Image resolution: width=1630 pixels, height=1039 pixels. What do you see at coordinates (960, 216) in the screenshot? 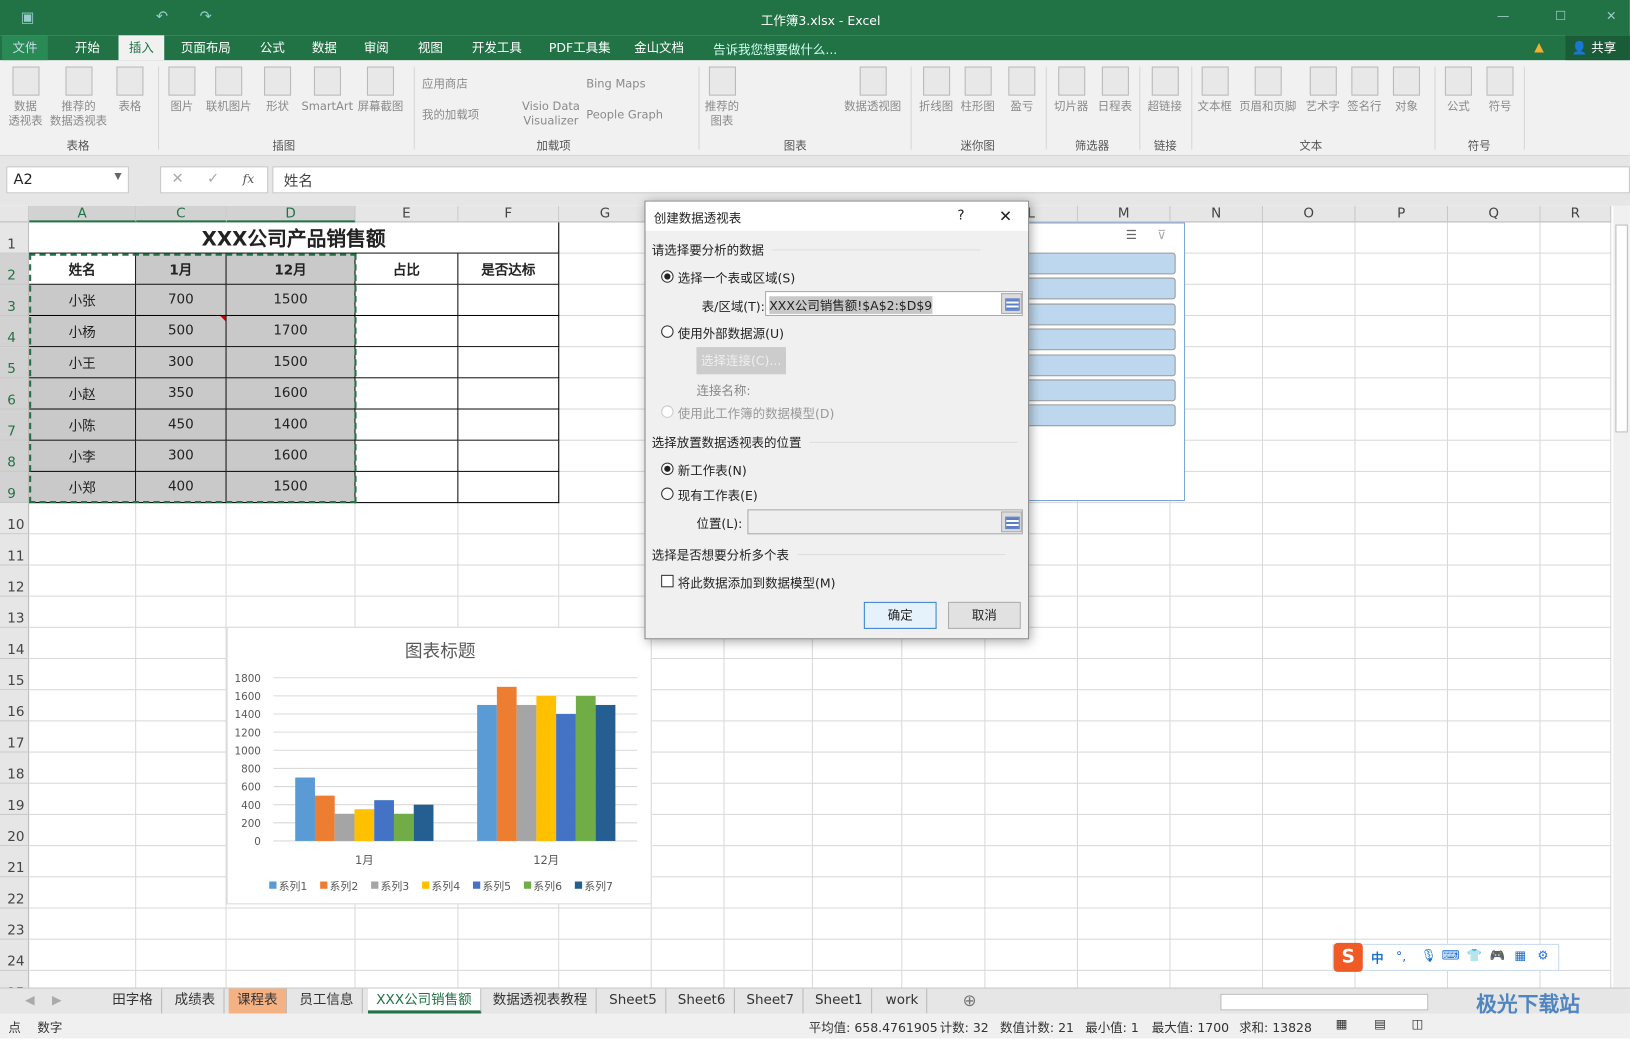
I see `help-button: ?` at bounding box center [960, 216].